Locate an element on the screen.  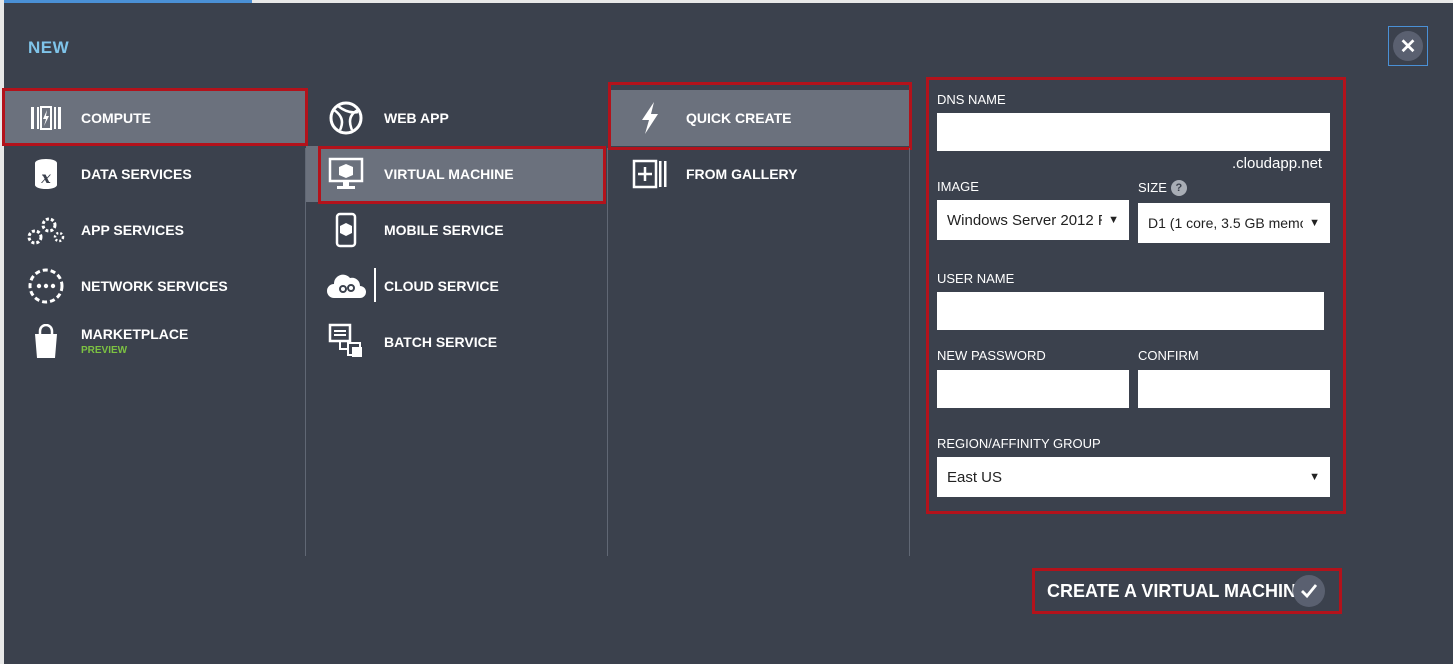
image-label: IMAGE is located at coordinates (958, 186).